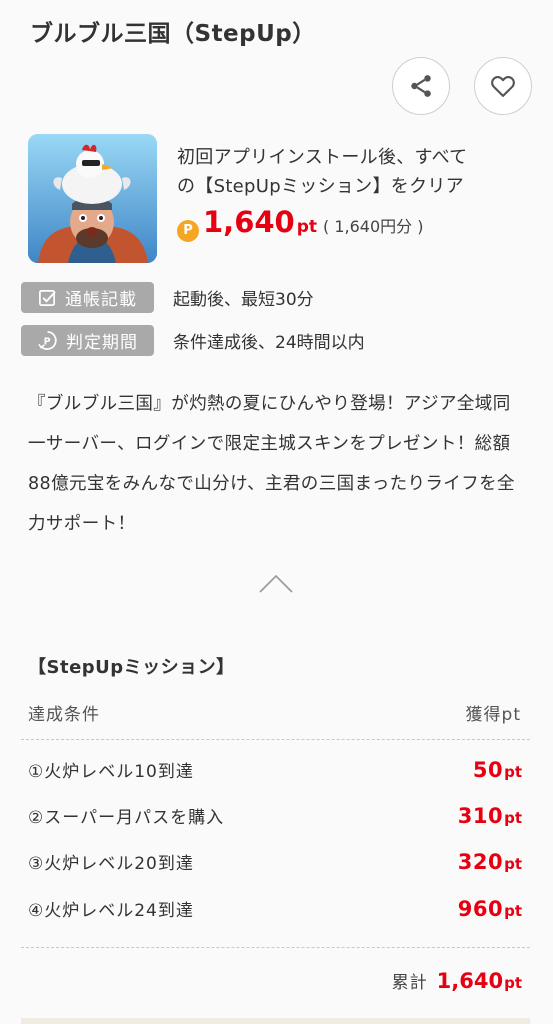 Image resolution: width=553 pixels, height=1024 pixels. Describe the element at coordinates (320, 186) in the screenshot. I see `offer-description-line-2: の【StepUpミッション】をクリア` at that location.